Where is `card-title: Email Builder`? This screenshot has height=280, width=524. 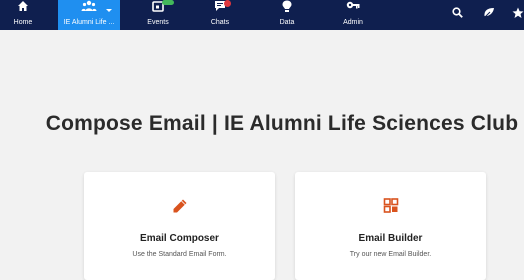 card-title: Email Builder is located at coordinates (390, 238).